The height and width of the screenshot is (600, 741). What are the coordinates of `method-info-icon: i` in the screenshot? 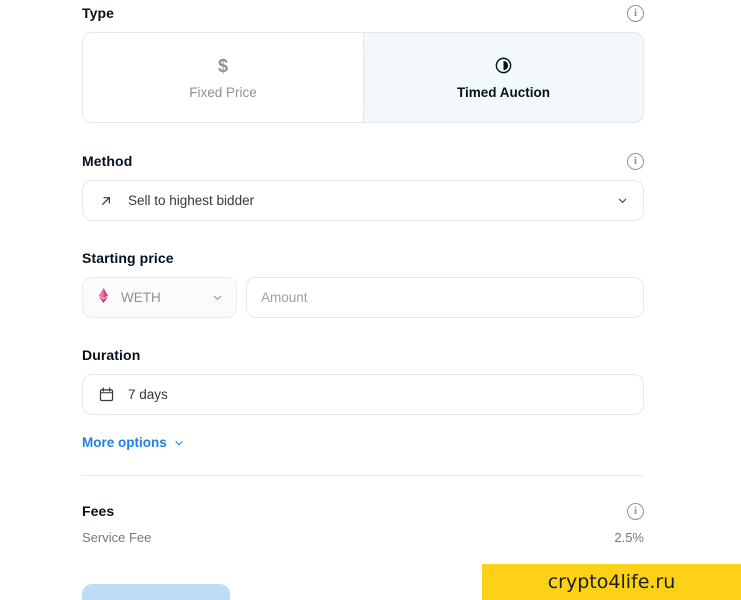 It's located at (635, 161).